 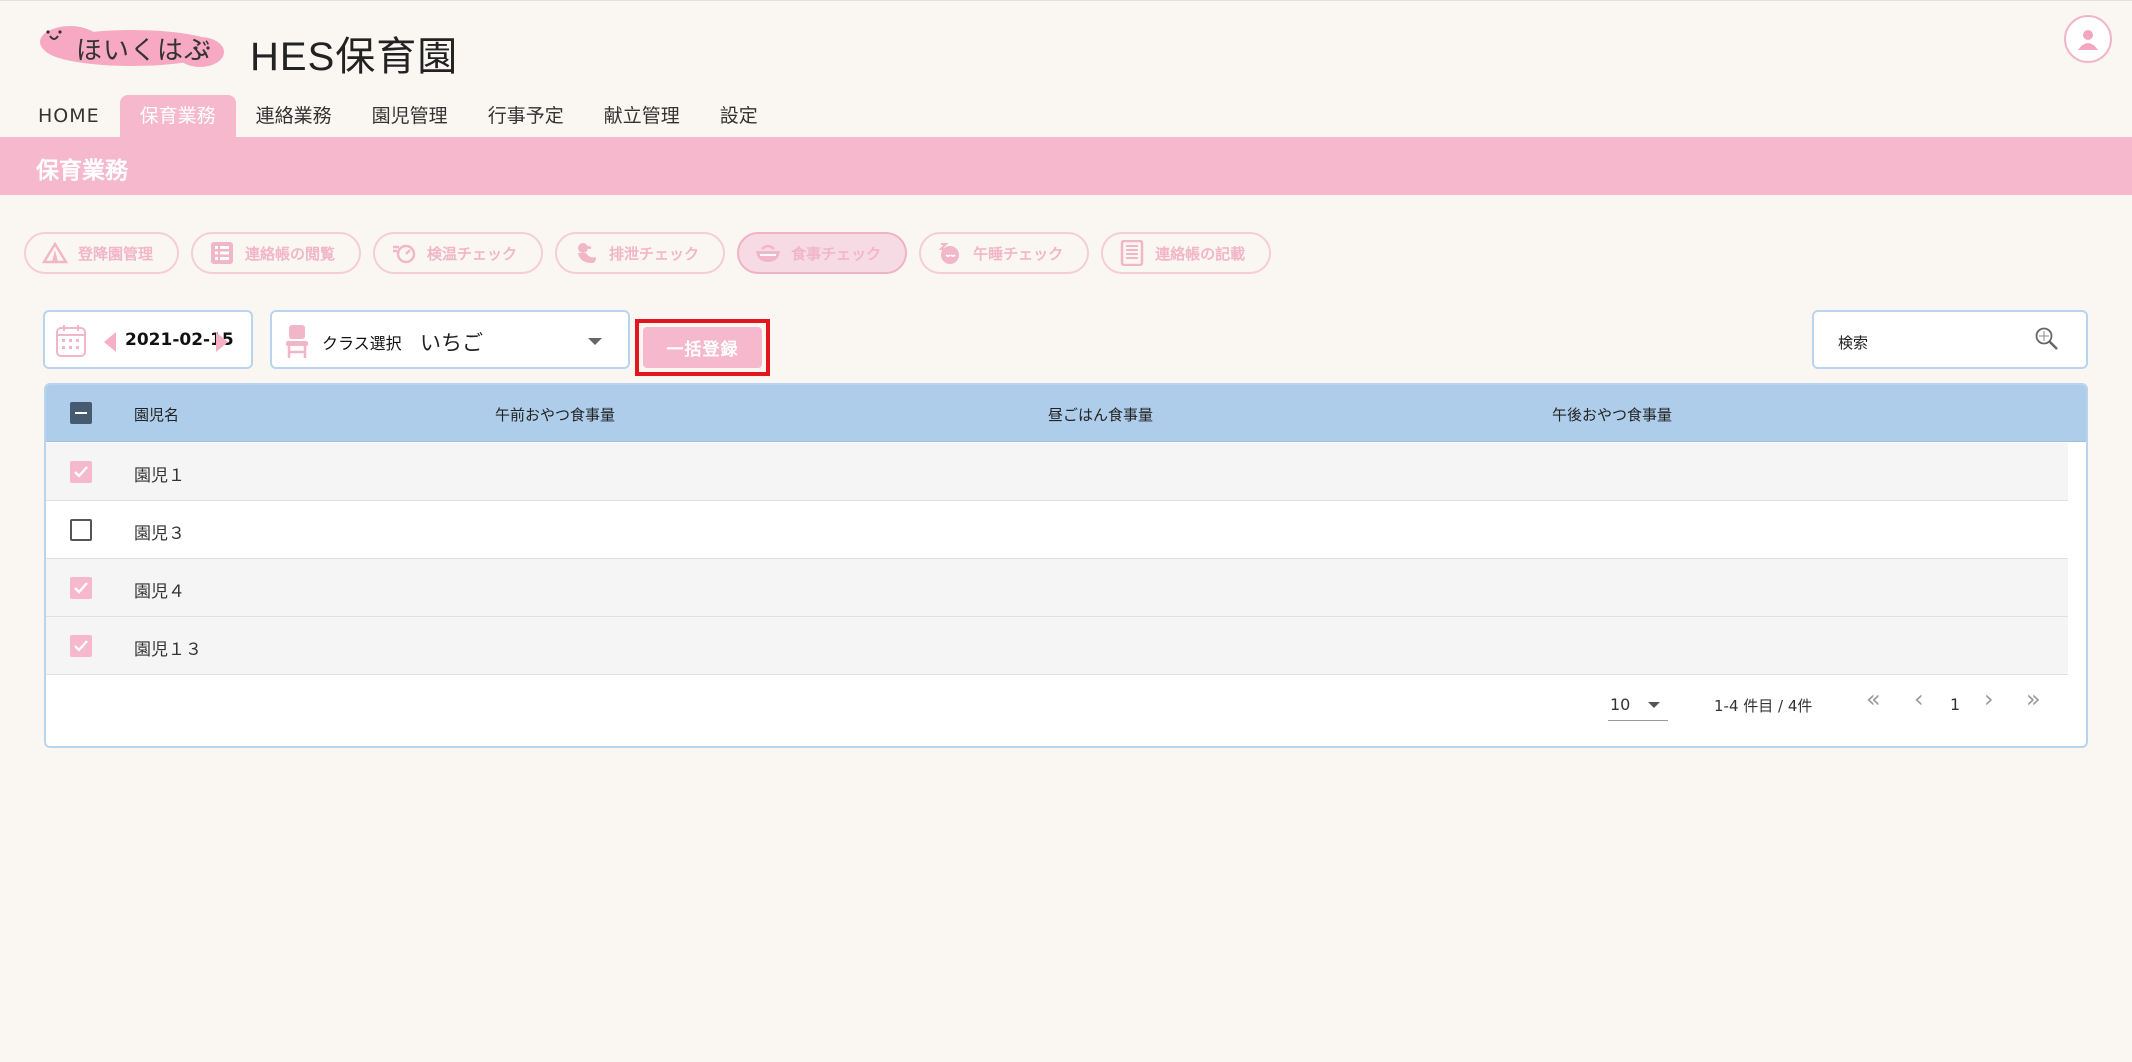 I want to click on child-name: 園児３, so click(x=159, y=534).